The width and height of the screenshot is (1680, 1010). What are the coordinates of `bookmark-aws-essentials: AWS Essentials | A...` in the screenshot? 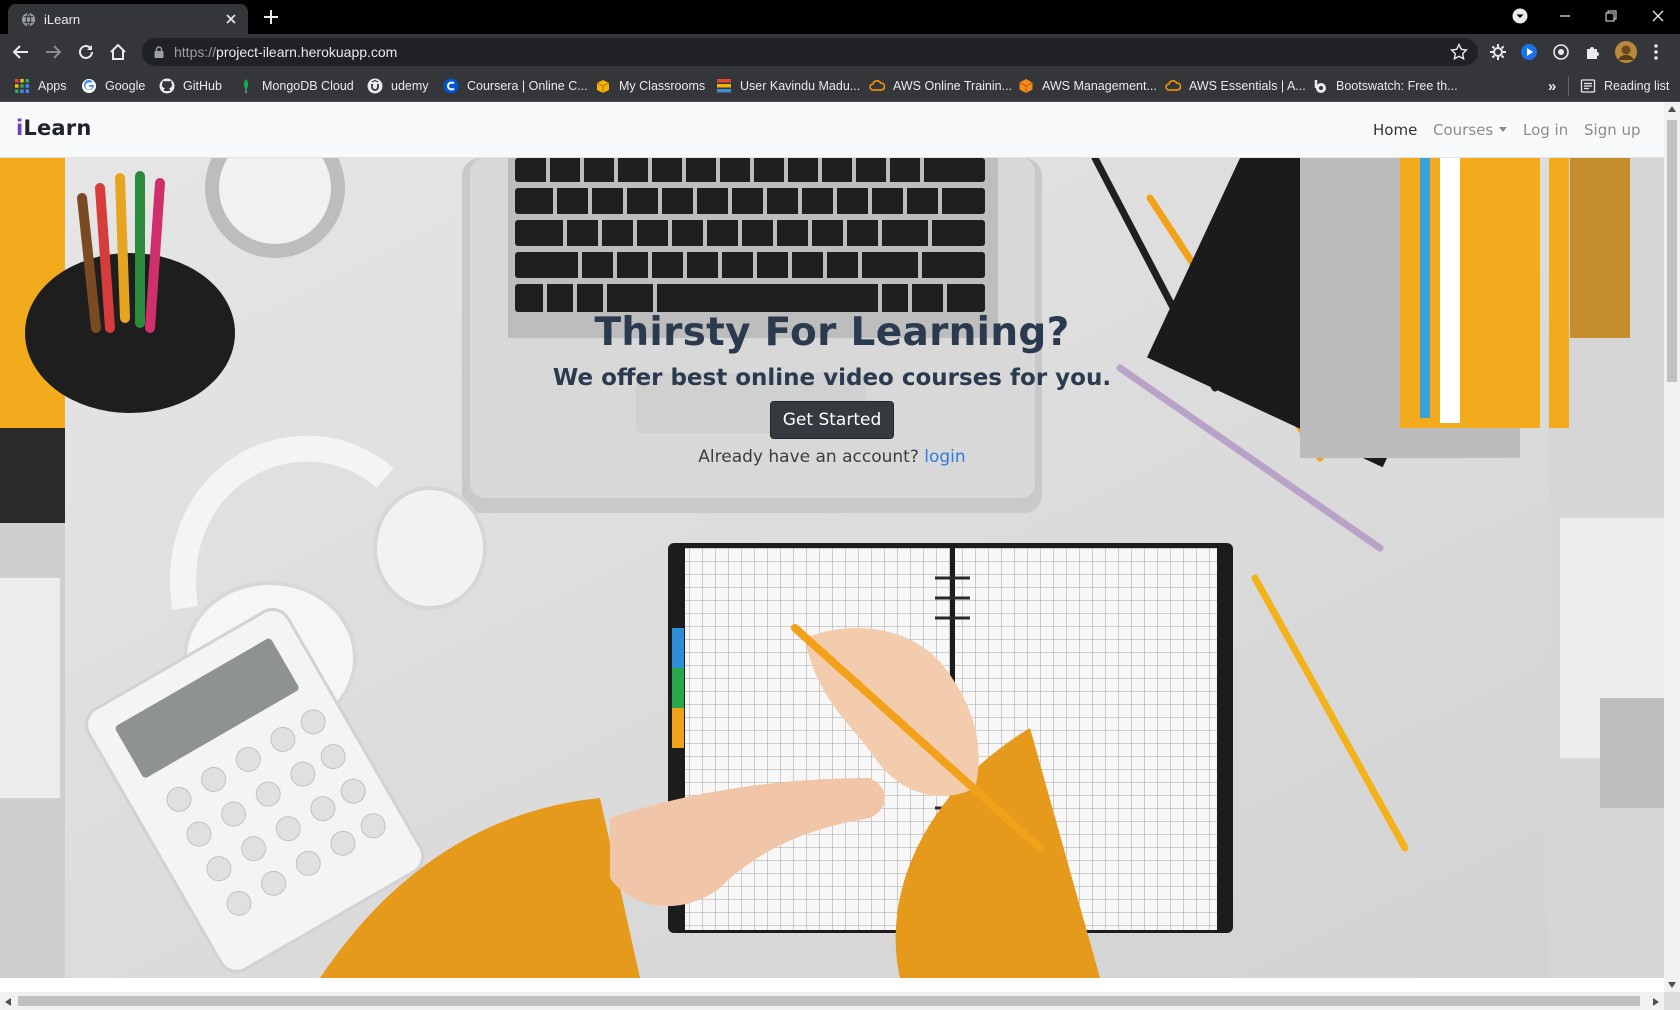 It's located at (1235, 86).